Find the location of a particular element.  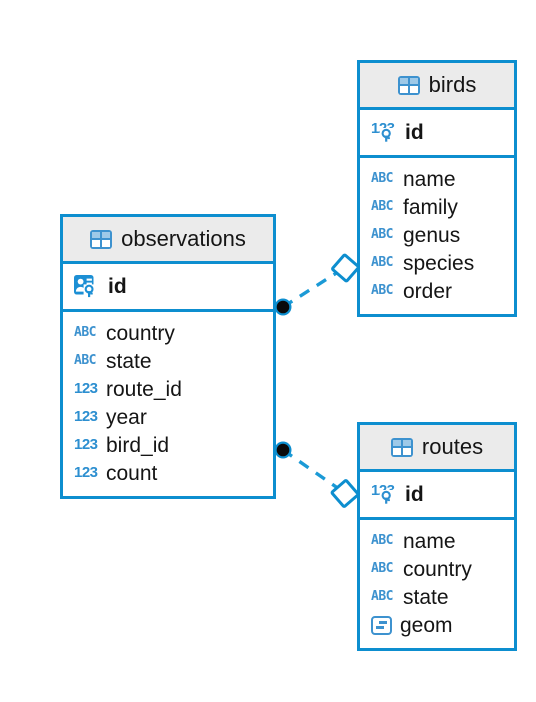

entity-birds: birds 123 id ABC name is located at coordinates (437, 188).